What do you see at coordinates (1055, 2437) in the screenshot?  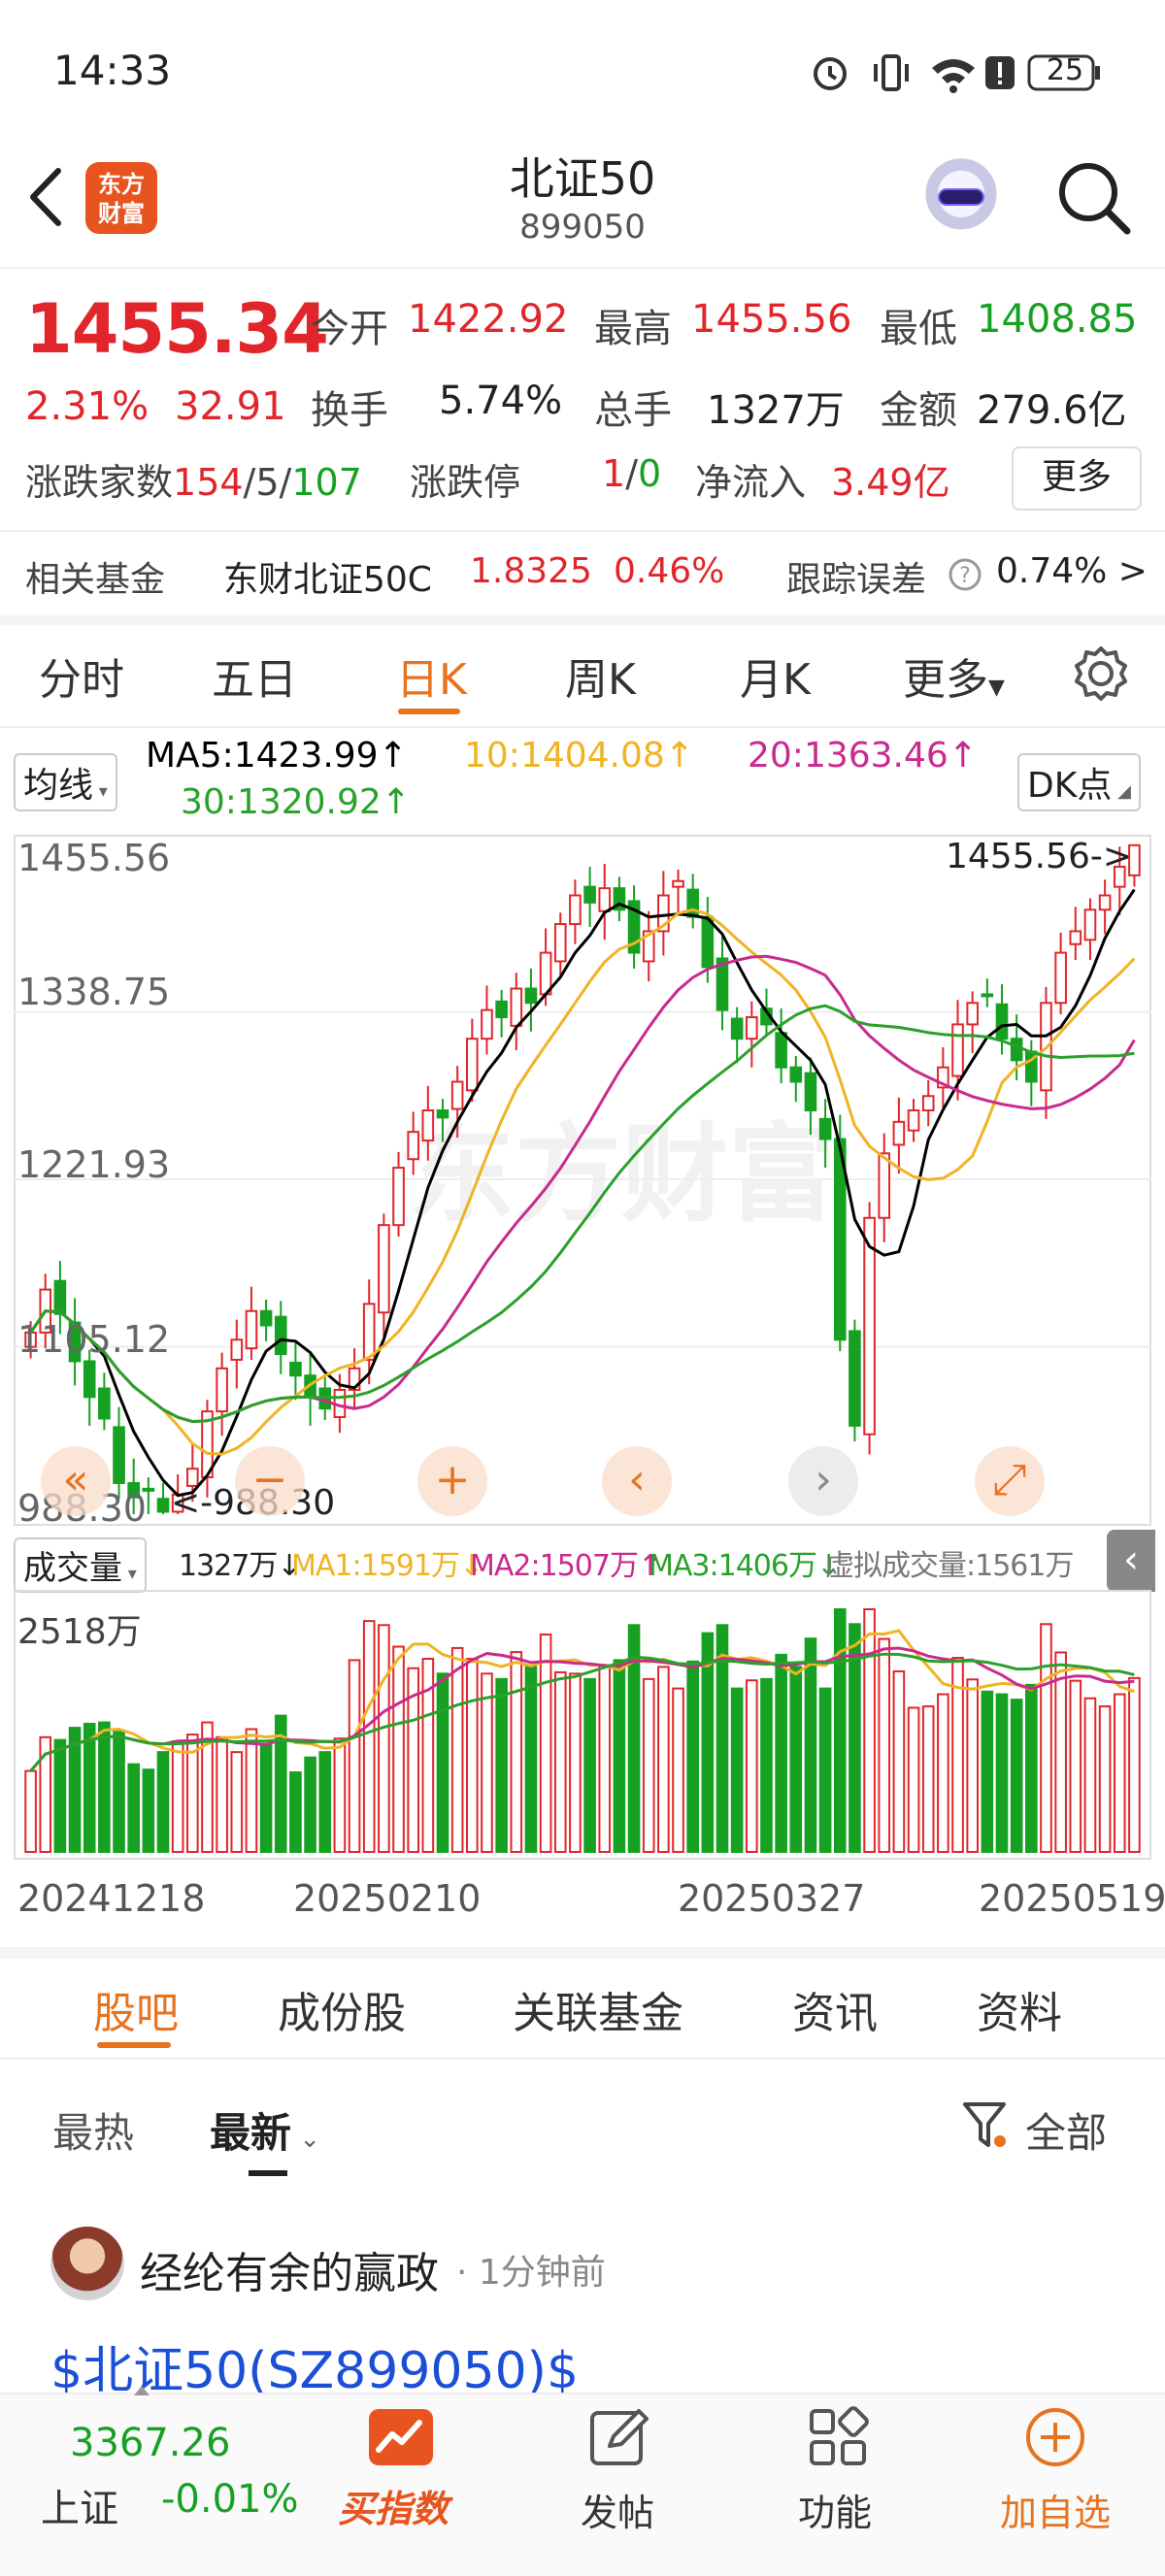 I see `add-watchlist-icon` at bounding box center [1055, 2437].